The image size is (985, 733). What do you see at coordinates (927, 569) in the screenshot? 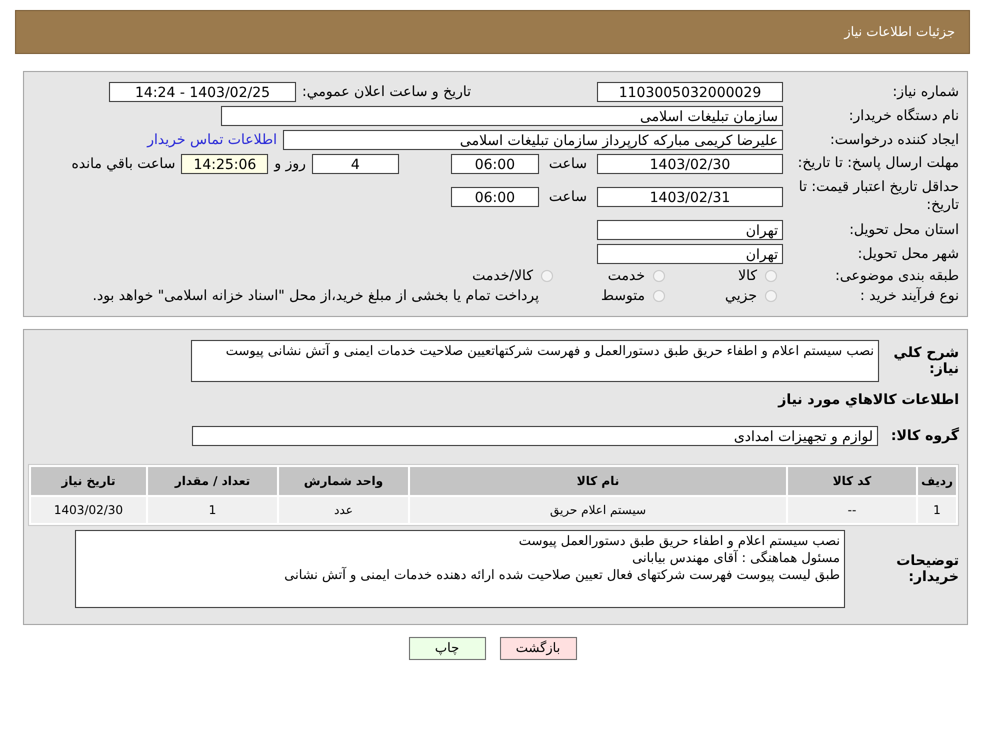
I see `field-label: توضیحات خریدار:` at bounding box center [927, 569].